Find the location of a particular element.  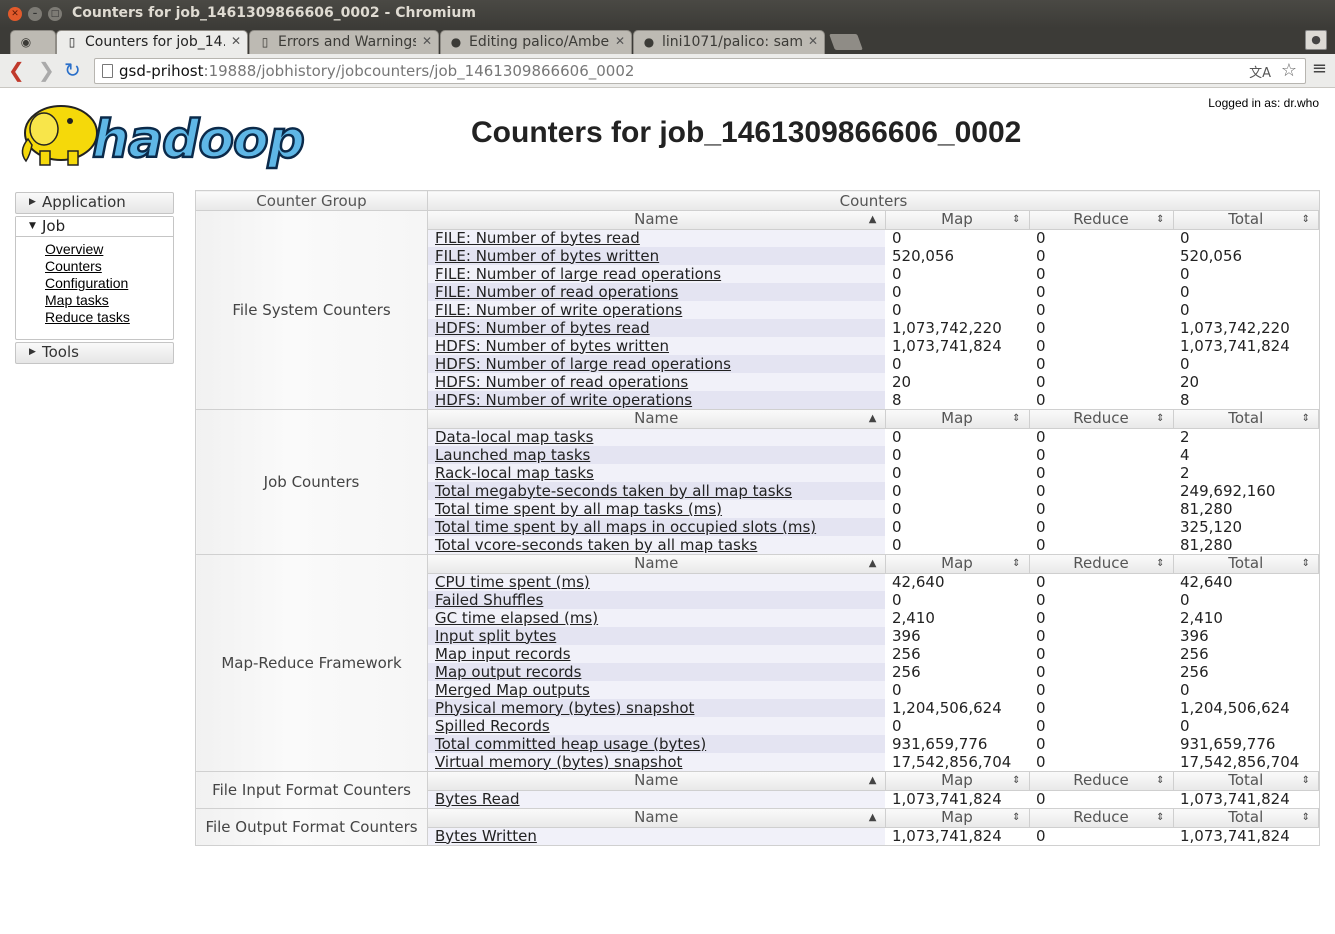

map-value-cell: 20 is located at coordinates (957, 382).